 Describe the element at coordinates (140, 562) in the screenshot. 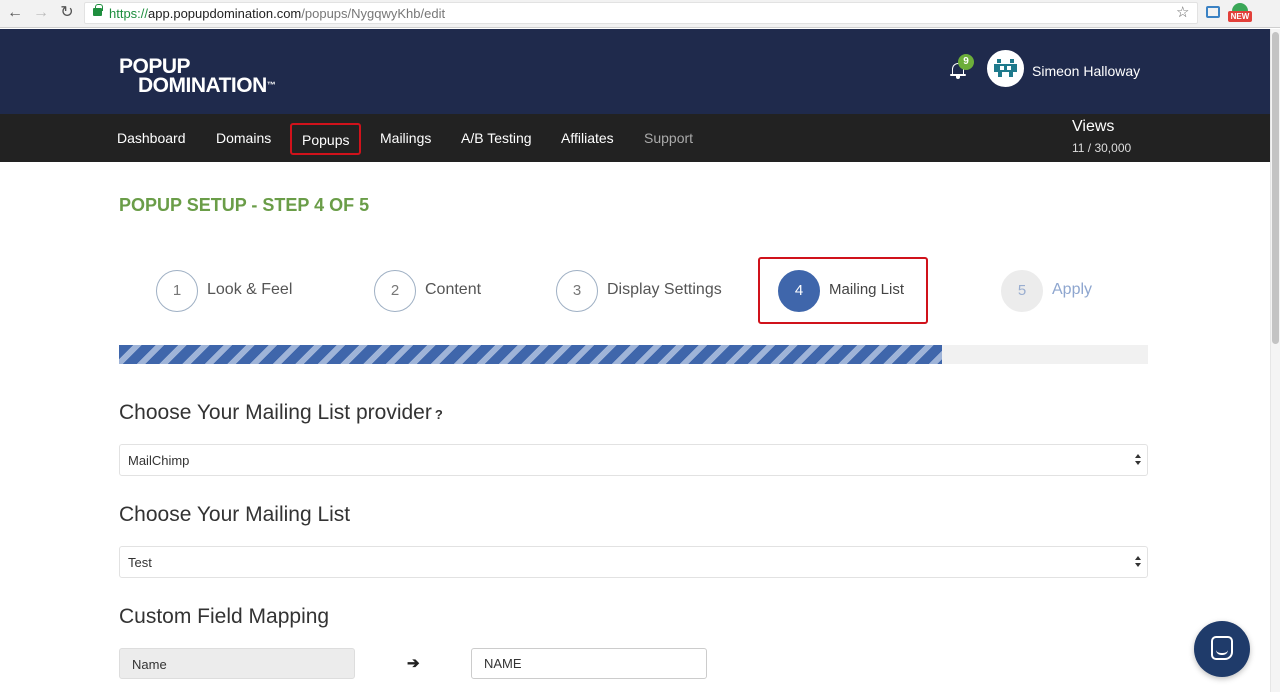

I see `mailing-list-select-value: Test` at that location.